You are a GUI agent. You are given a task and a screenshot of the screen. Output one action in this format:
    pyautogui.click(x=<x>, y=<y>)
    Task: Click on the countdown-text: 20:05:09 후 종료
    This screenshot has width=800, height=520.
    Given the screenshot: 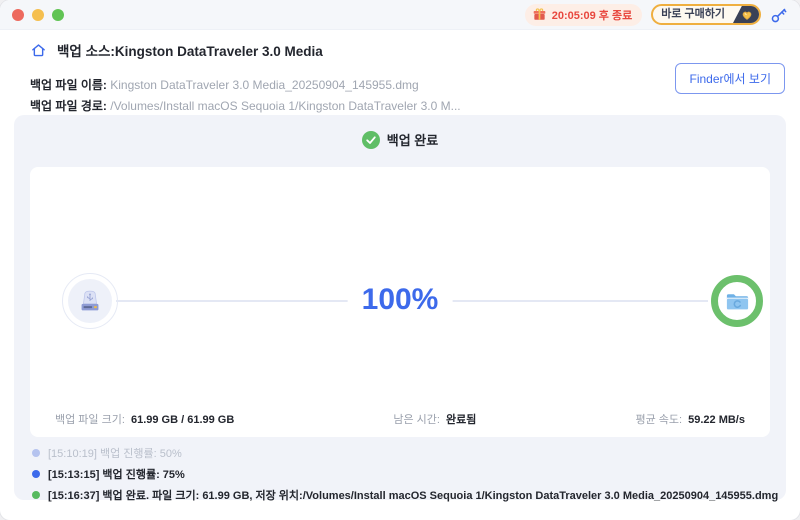 What is the action you would take?
    pyautogui.click(x=592, y=15)
    